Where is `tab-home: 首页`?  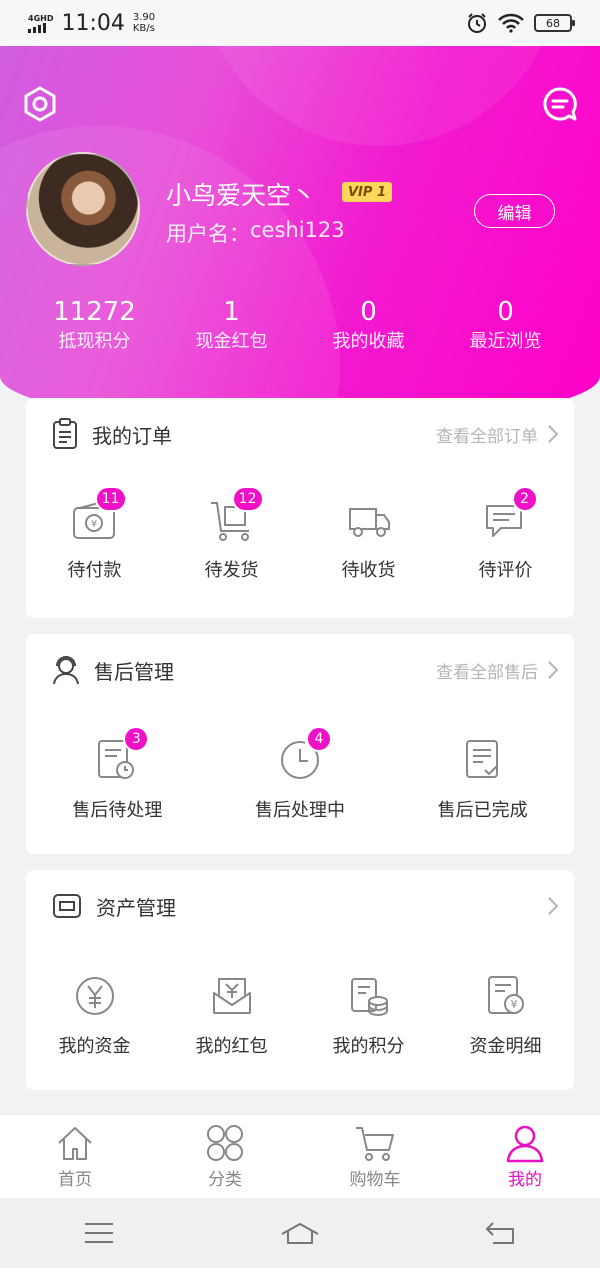 tab-home: 首页 is located at coordinates (75, 1156).